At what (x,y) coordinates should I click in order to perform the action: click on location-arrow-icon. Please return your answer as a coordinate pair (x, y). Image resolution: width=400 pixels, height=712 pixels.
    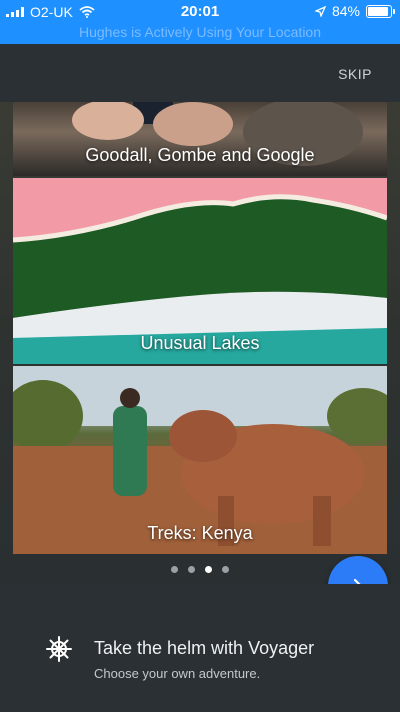
    Looking at the image, I should click on (320, 11).